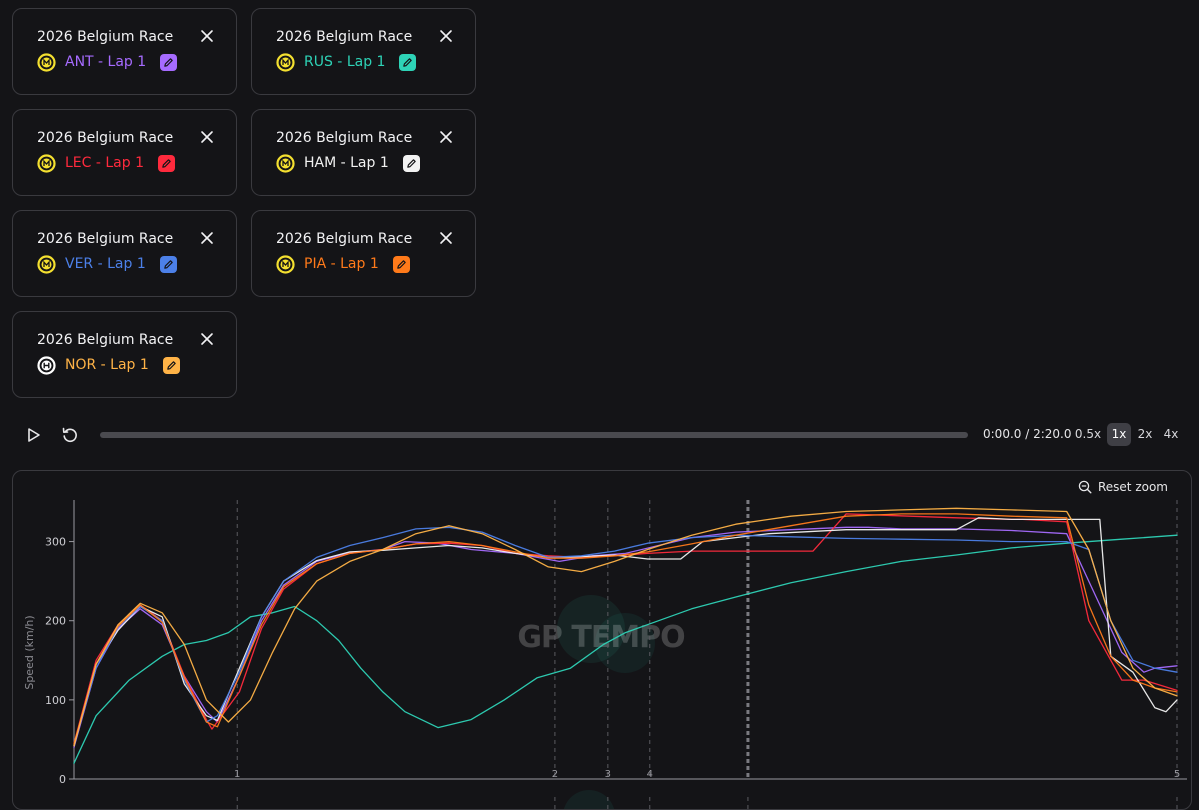 This screenshot has height=810, width=1199. I want to click on zoom-out-icon, so click(1085, 487).